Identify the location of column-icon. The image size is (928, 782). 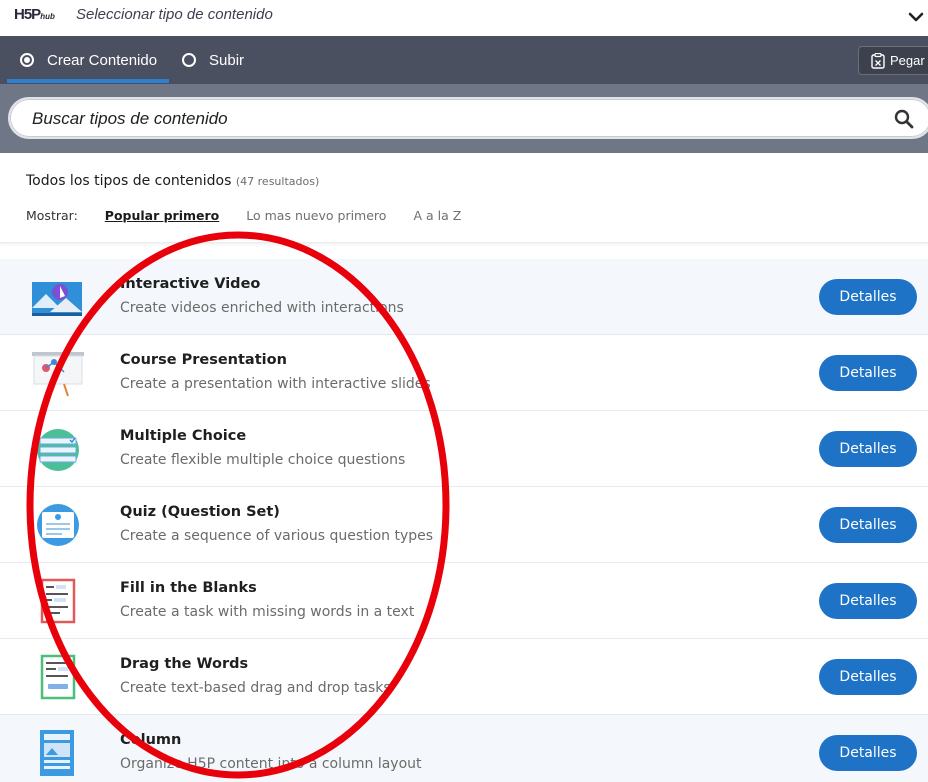
(57, 753).